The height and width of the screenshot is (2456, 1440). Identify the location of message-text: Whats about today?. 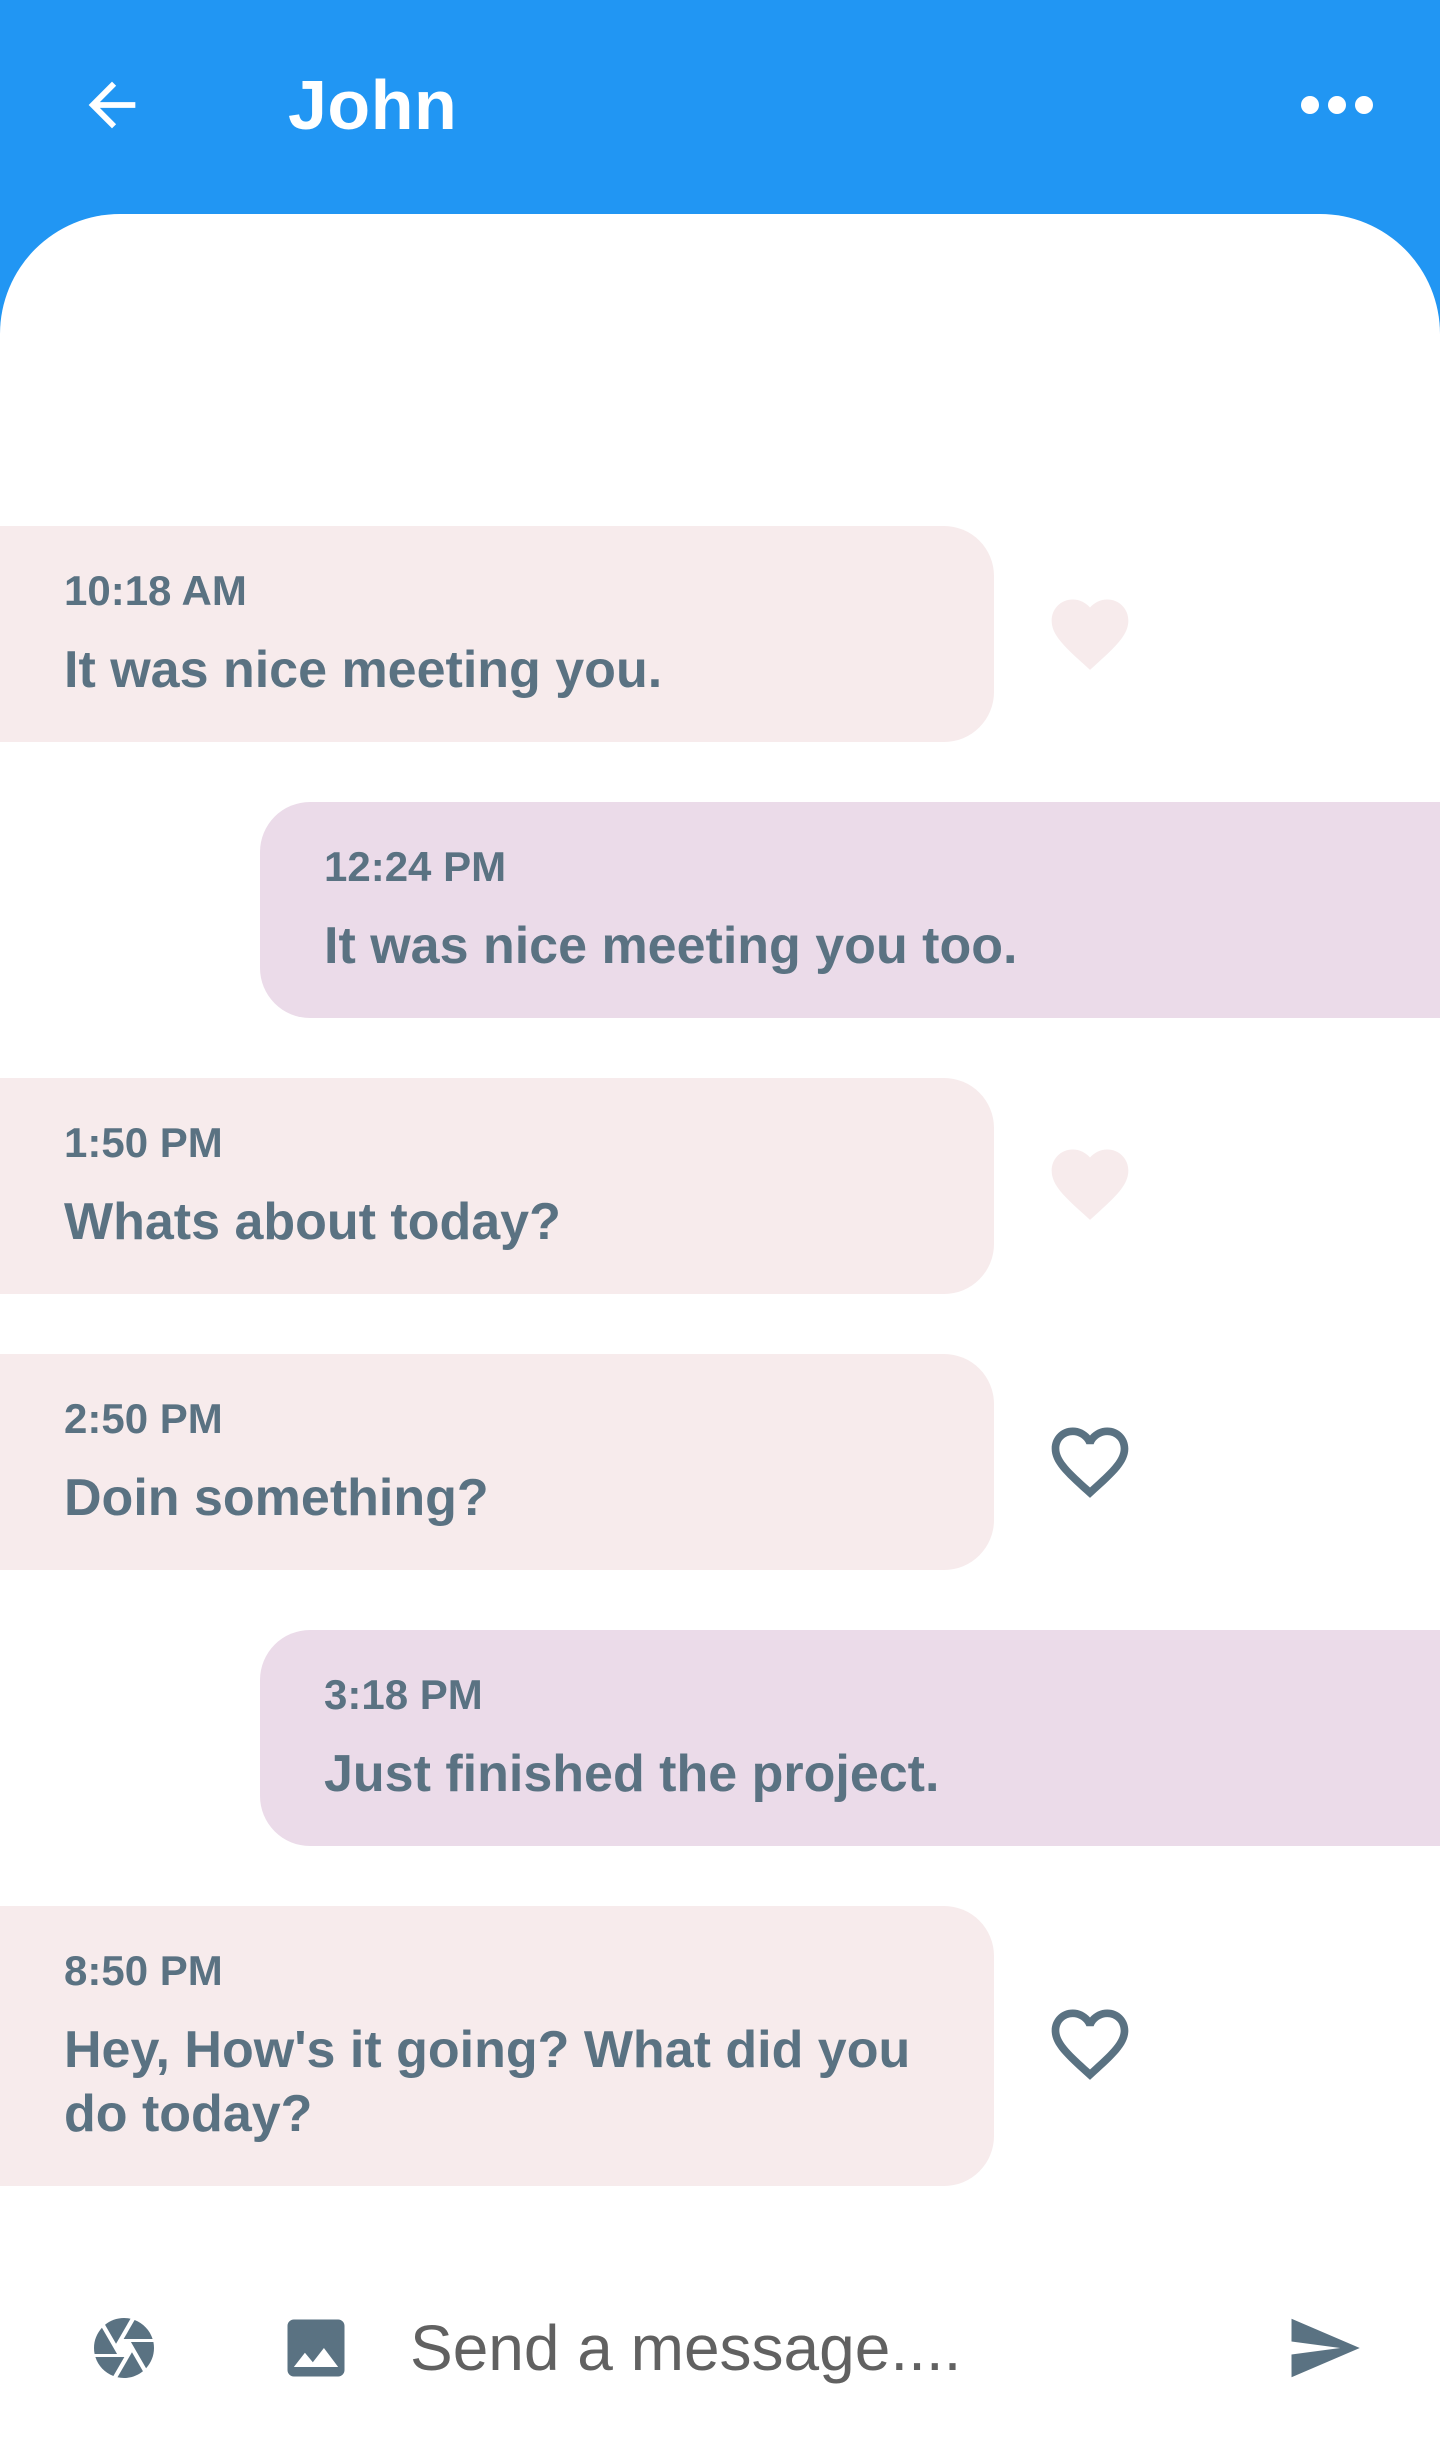
(312, 1222).